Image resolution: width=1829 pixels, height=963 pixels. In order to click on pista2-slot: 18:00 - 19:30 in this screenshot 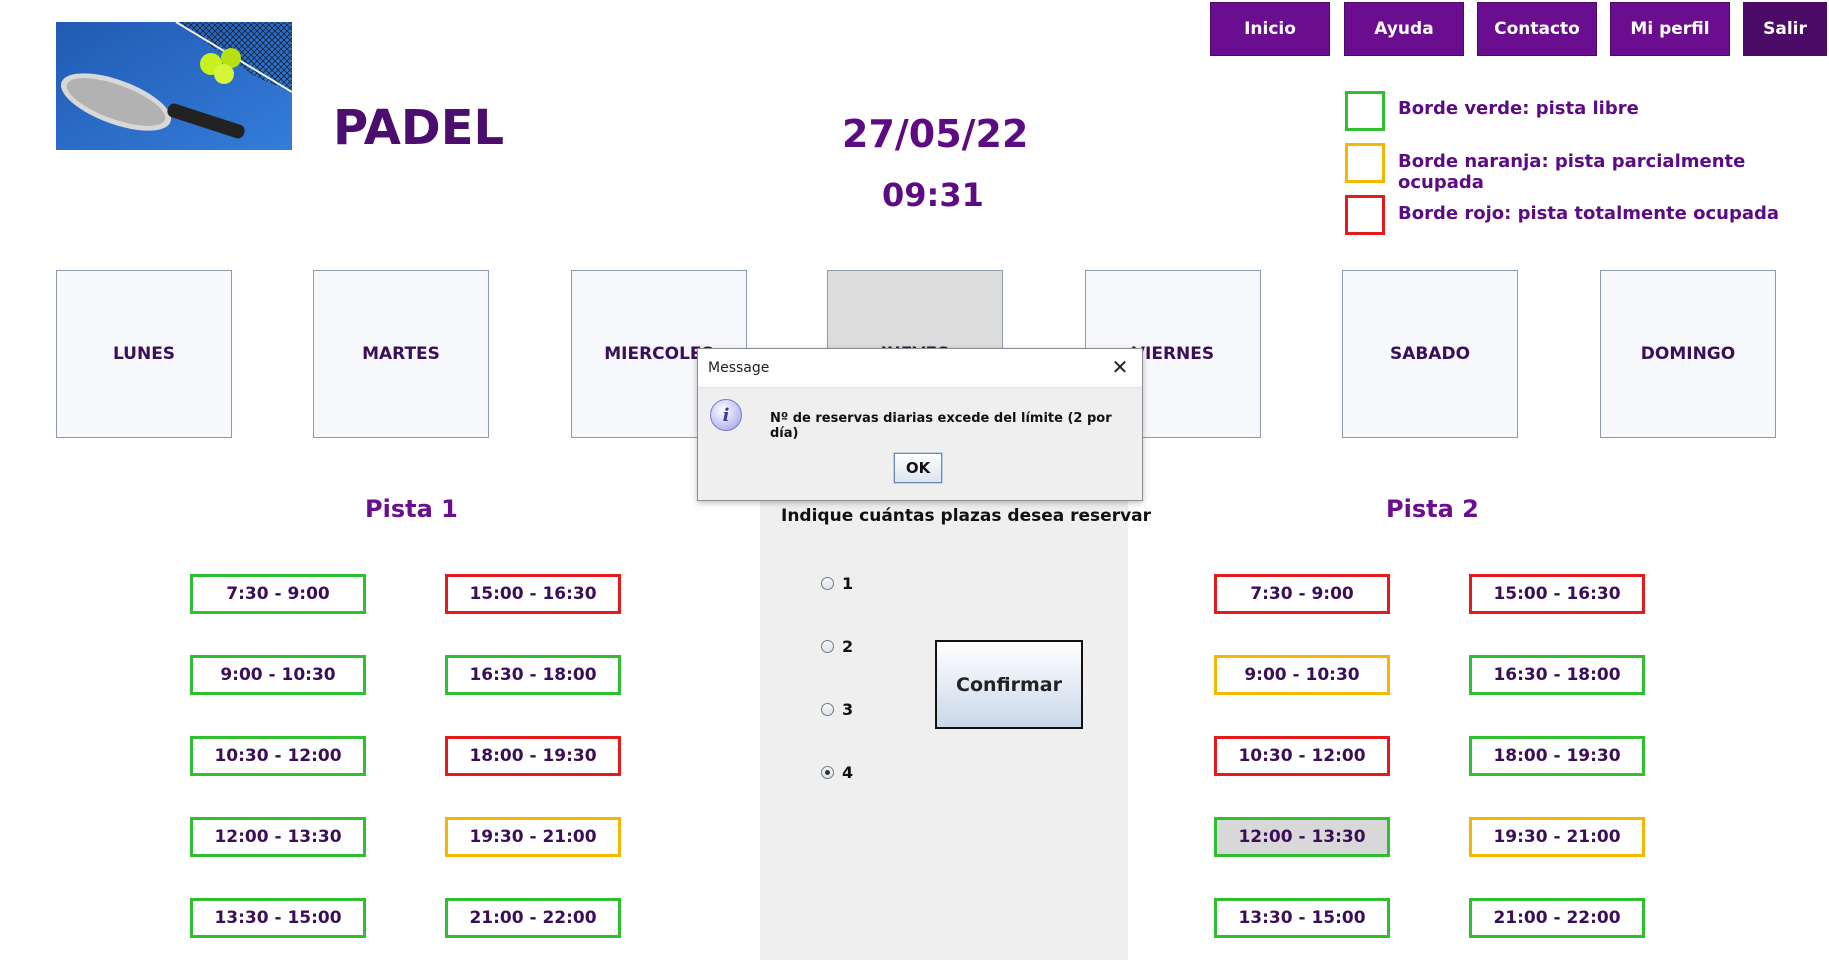, I will do `click(1557, 756)`.